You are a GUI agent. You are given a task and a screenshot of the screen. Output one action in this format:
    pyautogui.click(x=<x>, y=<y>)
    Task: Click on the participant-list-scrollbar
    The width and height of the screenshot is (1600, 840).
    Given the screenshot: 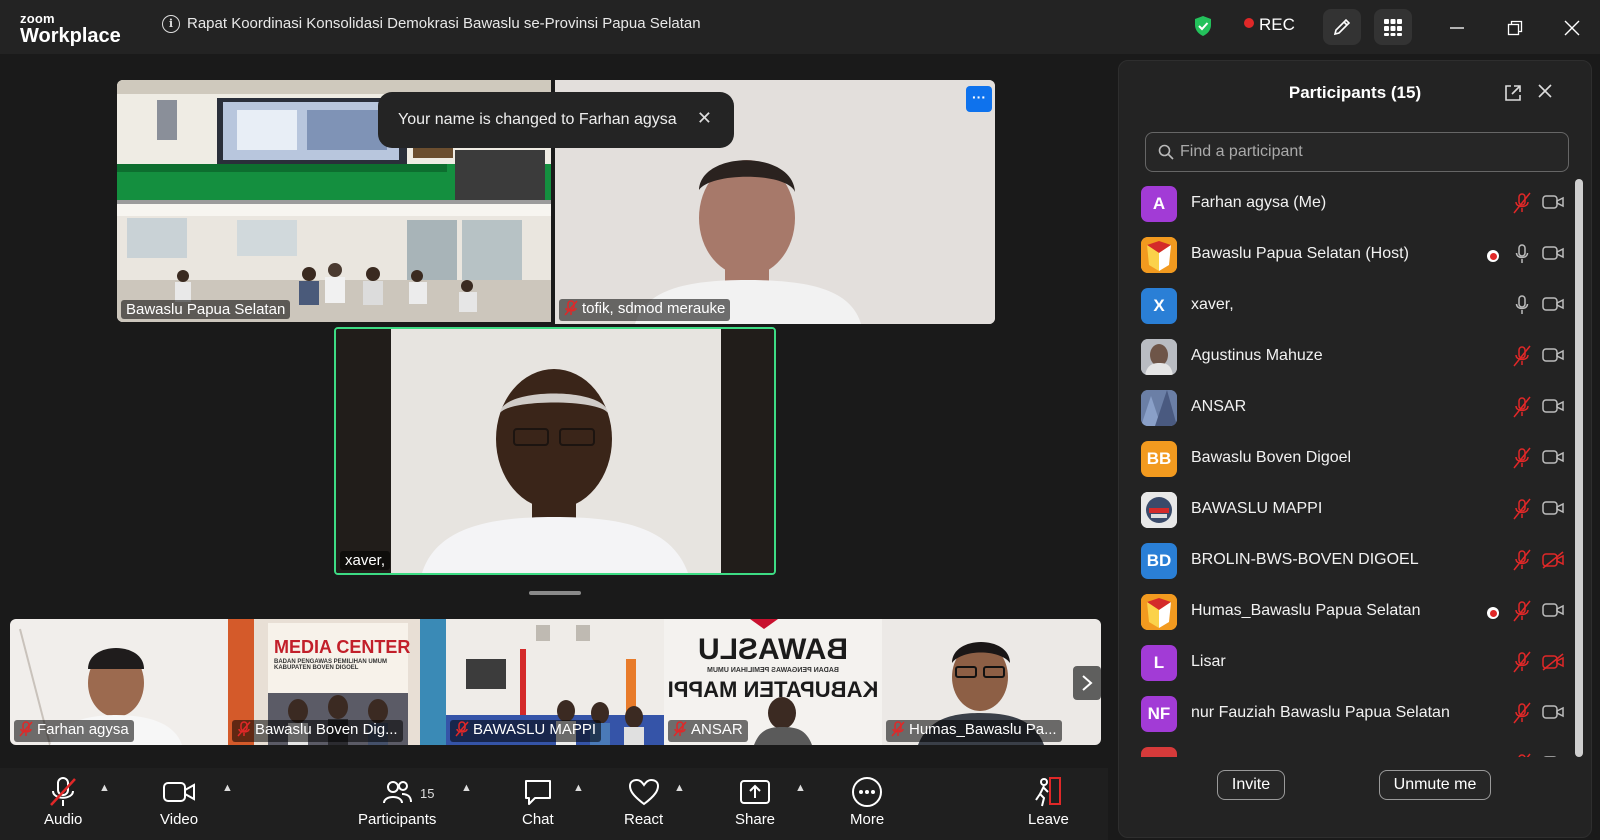 What is the action you would take?
    pyautogui.click(x=1579, y=469)
    